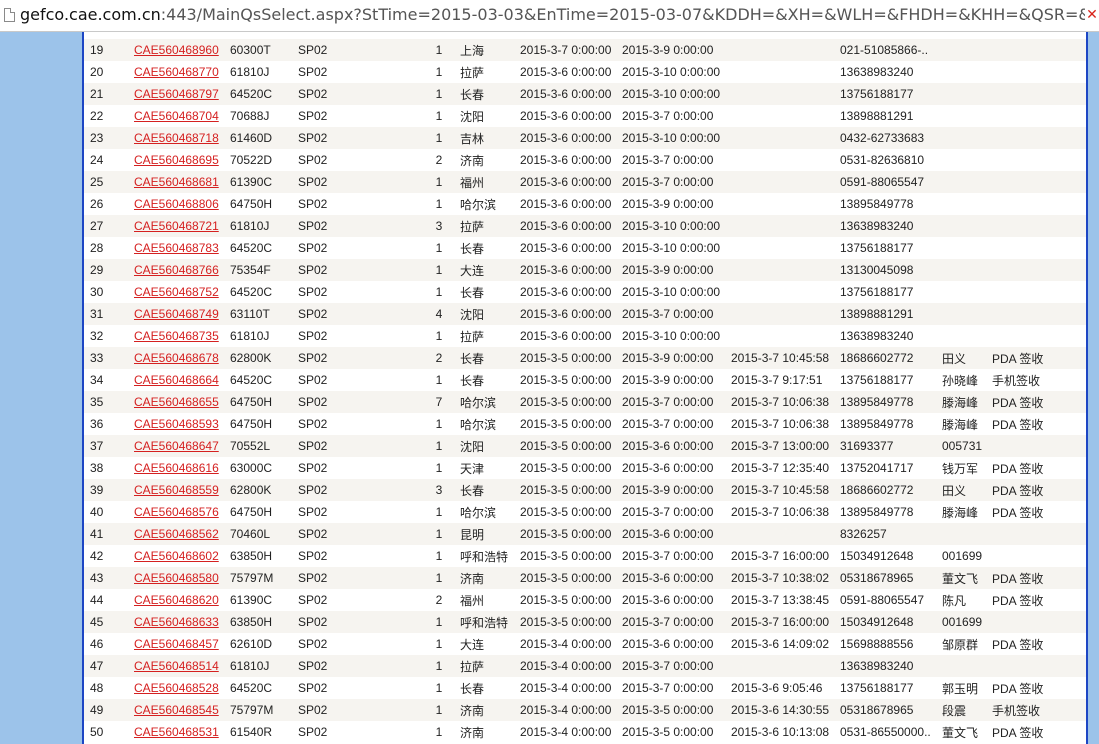  I want to click on ship-date-cell: 2015-3-4 0:00:00, so click(571, 732).